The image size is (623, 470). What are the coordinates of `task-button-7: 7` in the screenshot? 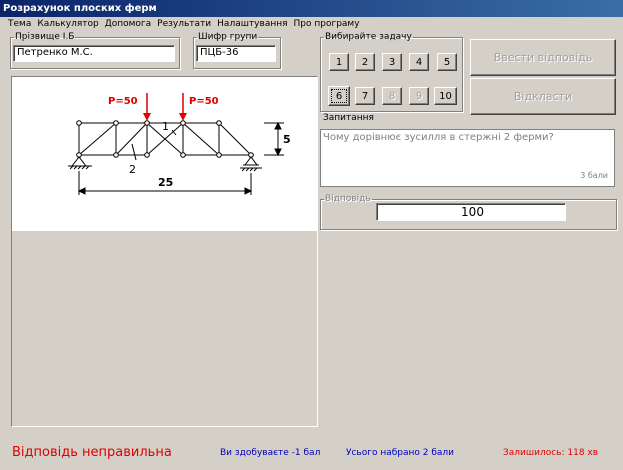 It's located at (365, 96).